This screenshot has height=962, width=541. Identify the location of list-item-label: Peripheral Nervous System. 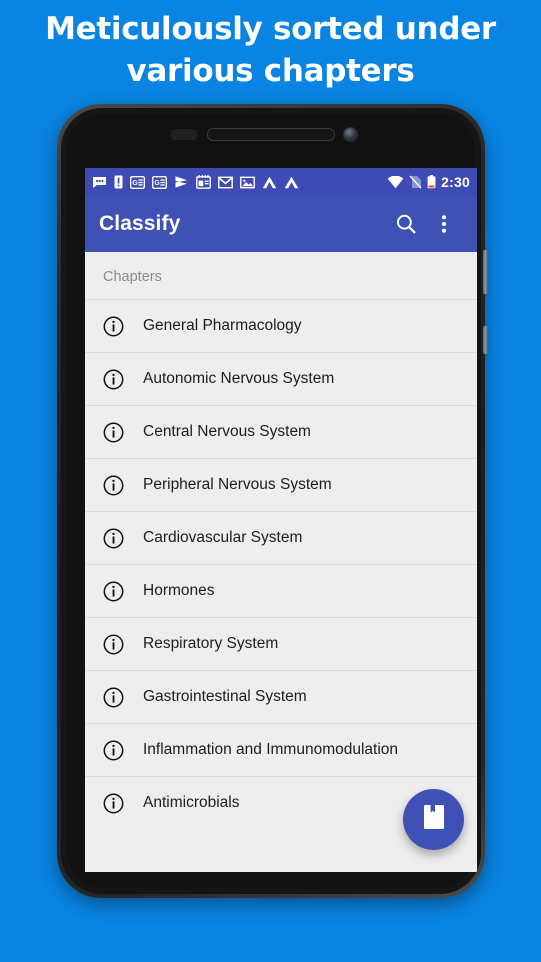
(237, 484).